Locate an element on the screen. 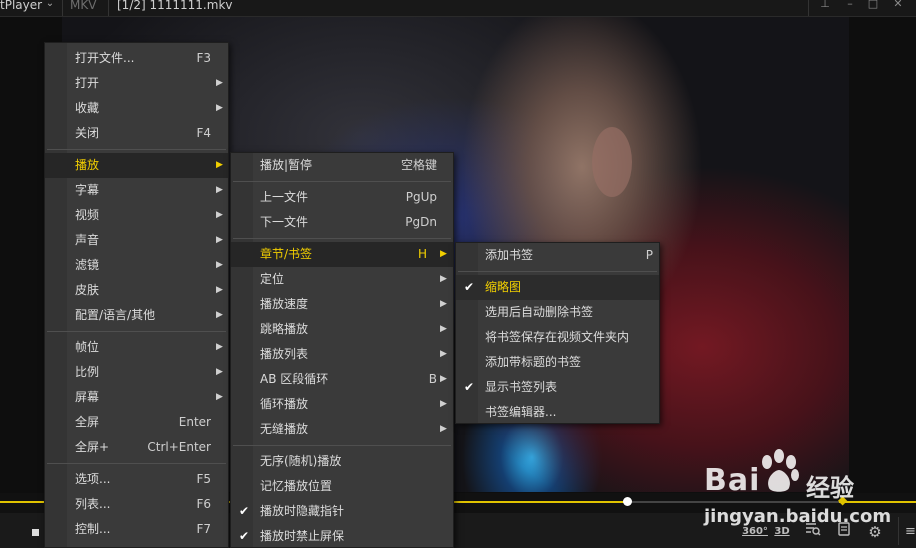  menu-item-hide-cursor: ✔ 播放时隐藏指针 is located at coordinates (342, 511).